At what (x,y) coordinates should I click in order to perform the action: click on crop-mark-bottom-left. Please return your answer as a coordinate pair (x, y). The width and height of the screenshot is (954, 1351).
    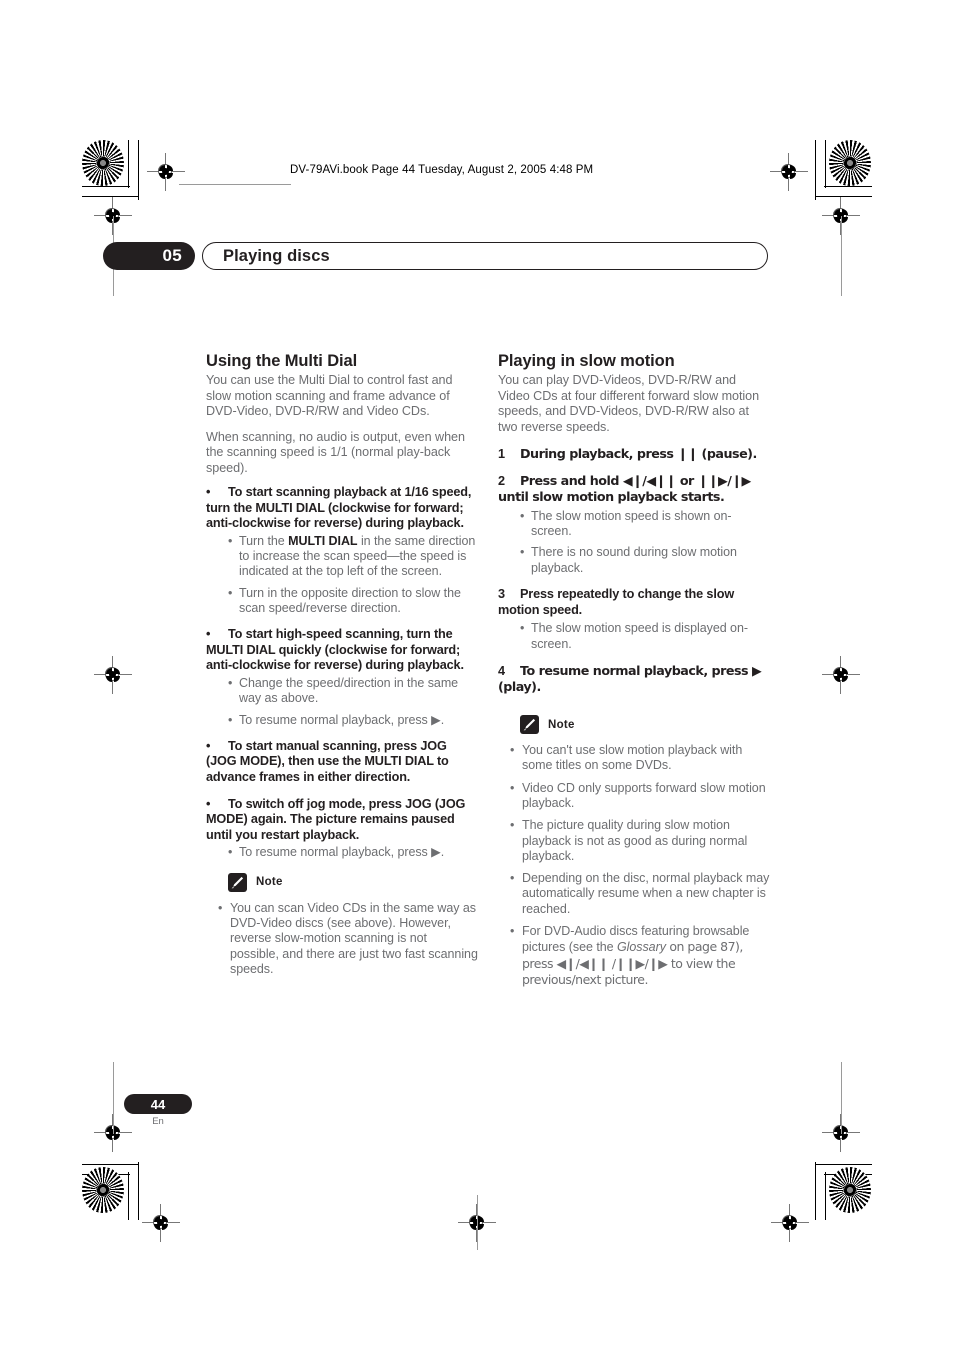
    Looking at the image, I should click on (112, 1190).